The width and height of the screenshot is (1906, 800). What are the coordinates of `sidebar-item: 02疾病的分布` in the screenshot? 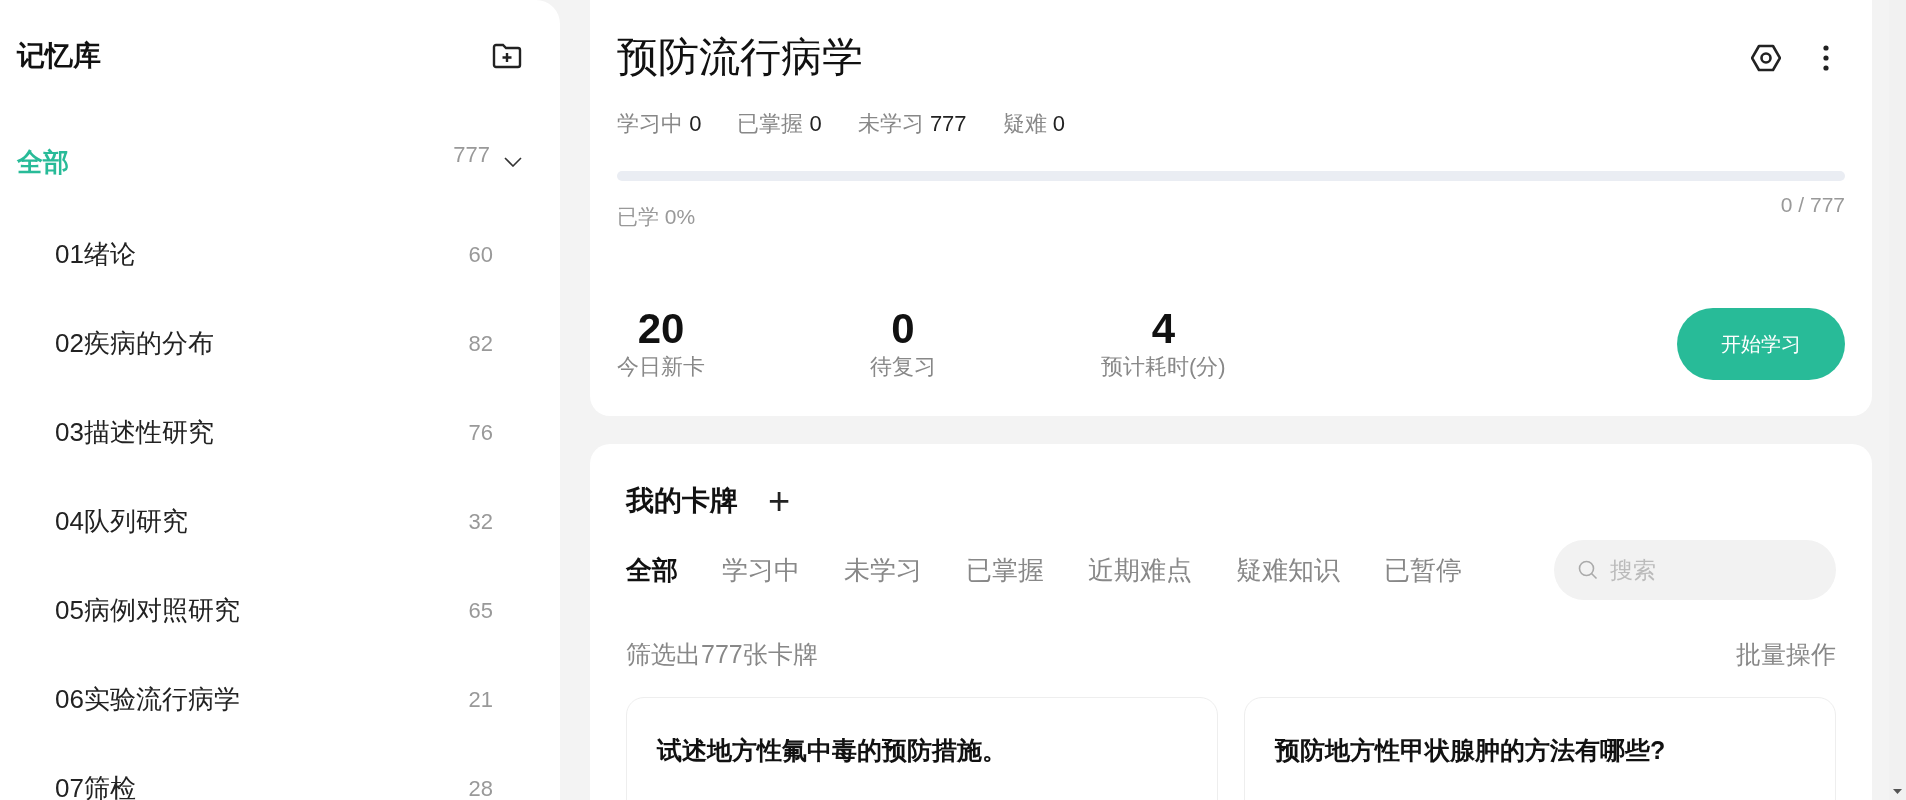 It's located at (262, 343).